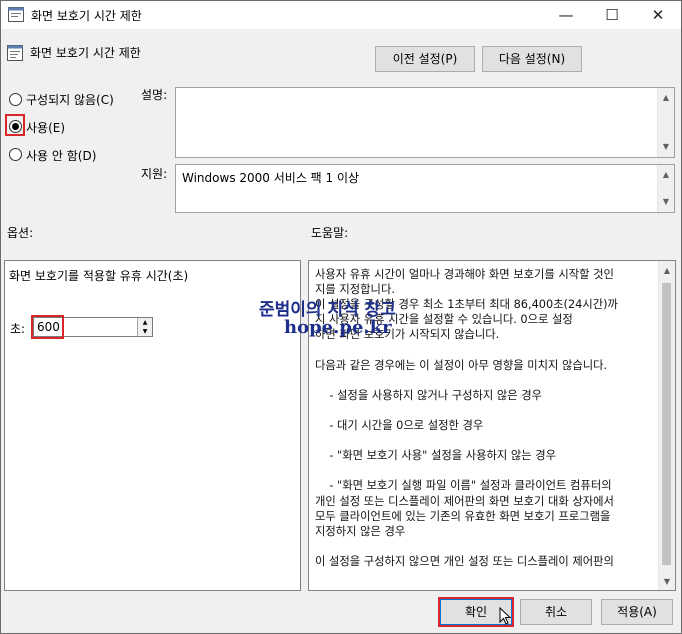 Image resolution: width=682 pixels, height=634 pixels. I want to click on help-line: 모두 클라이언트에 있는 기존의 유효한 화면 보호기 프로그램을, so click(463, 516).